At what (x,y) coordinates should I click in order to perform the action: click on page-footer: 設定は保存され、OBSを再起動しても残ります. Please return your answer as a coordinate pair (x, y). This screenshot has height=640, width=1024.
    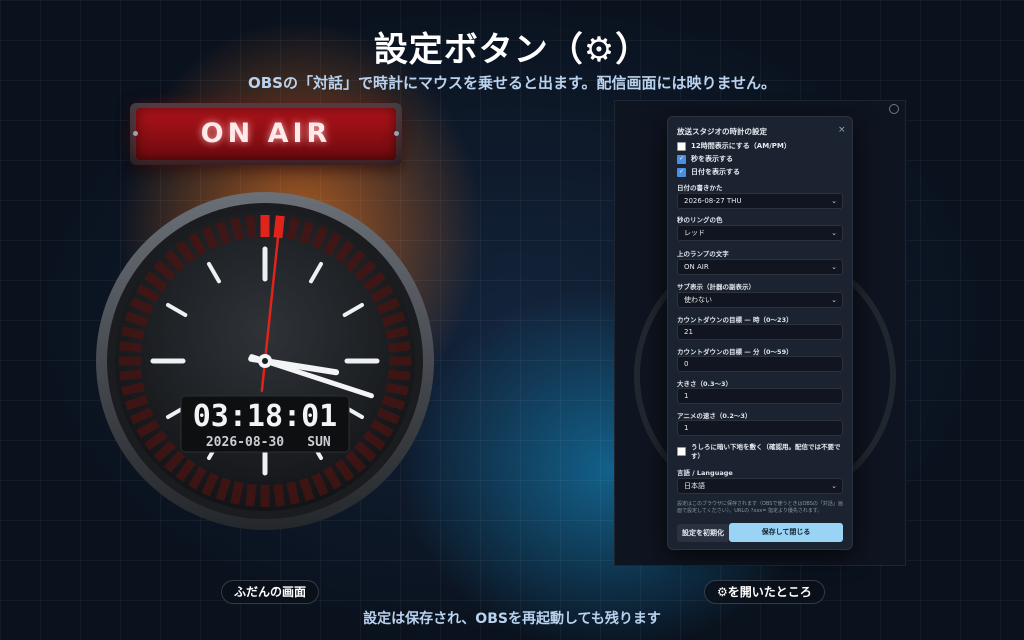
    Looking at the image, I should click on (512, 619).